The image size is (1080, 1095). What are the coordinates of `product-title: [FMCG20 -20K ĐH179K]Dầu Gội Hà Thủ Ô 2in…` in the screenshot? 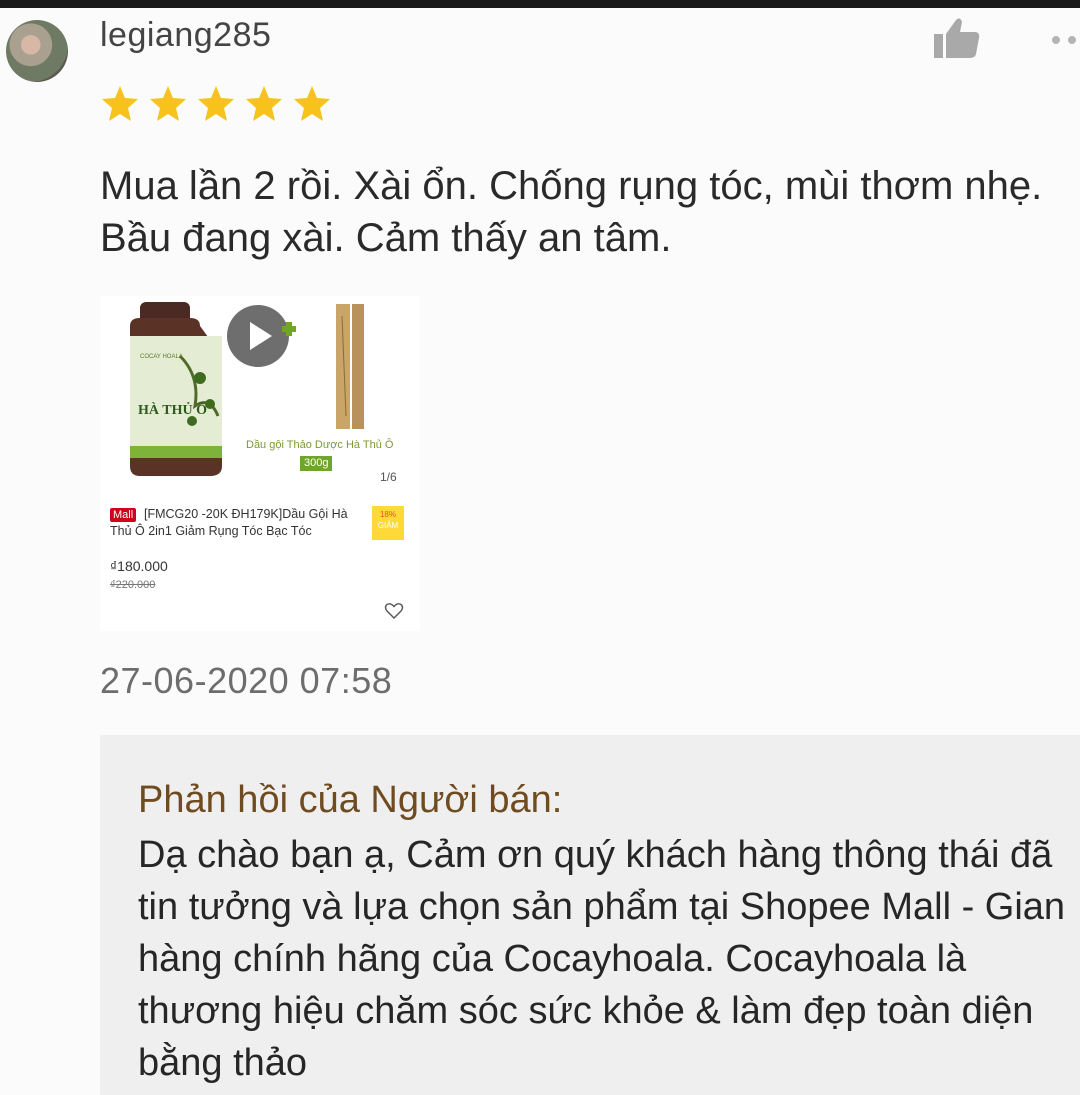 It's located at (235, 523).